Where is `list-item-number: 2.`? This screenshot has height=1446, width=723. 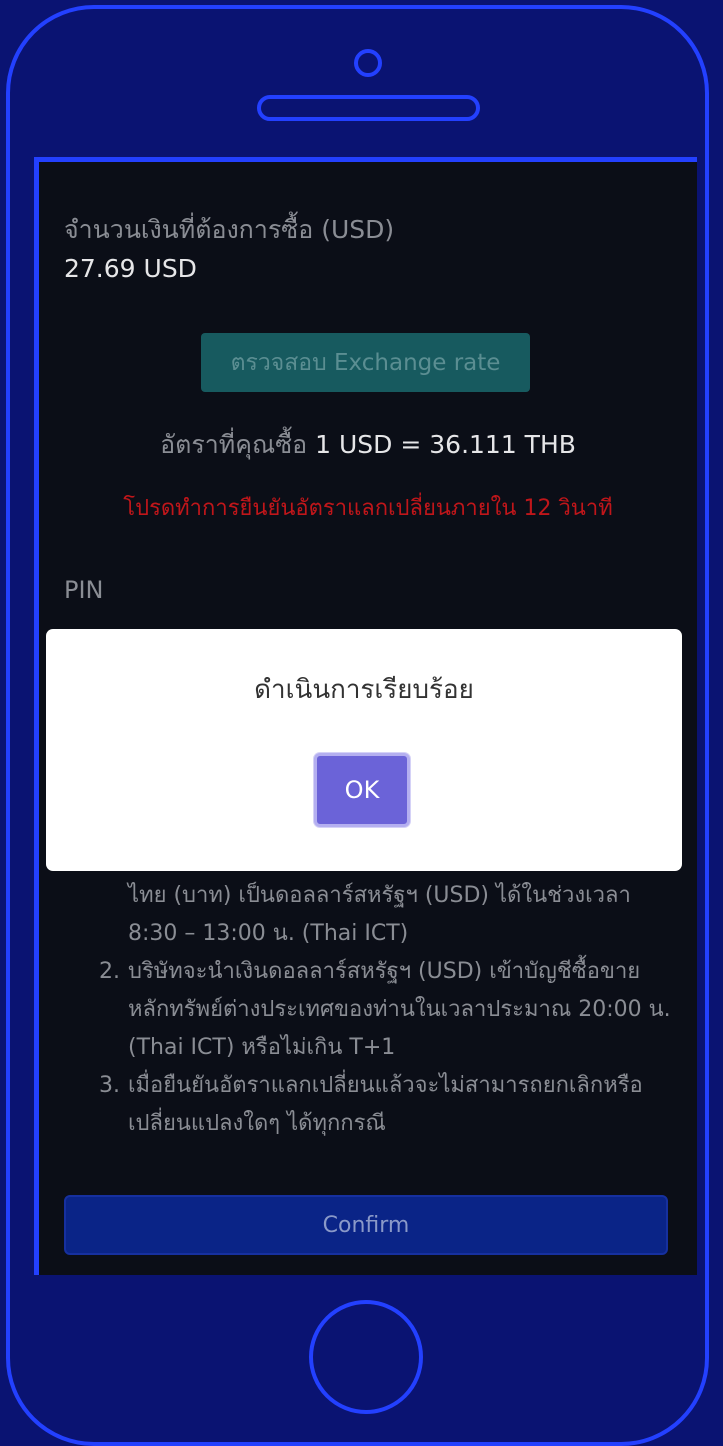 list-item-number: 2. is located at coordinates (109, 971).